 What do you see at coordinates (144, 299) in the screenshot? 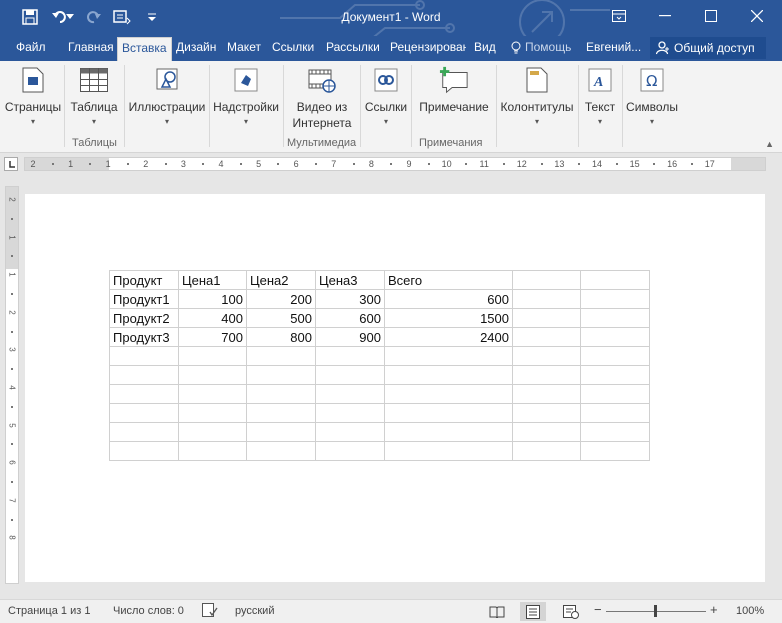
I see `table-cell: Продукт1` at bounding box center [144, 299].